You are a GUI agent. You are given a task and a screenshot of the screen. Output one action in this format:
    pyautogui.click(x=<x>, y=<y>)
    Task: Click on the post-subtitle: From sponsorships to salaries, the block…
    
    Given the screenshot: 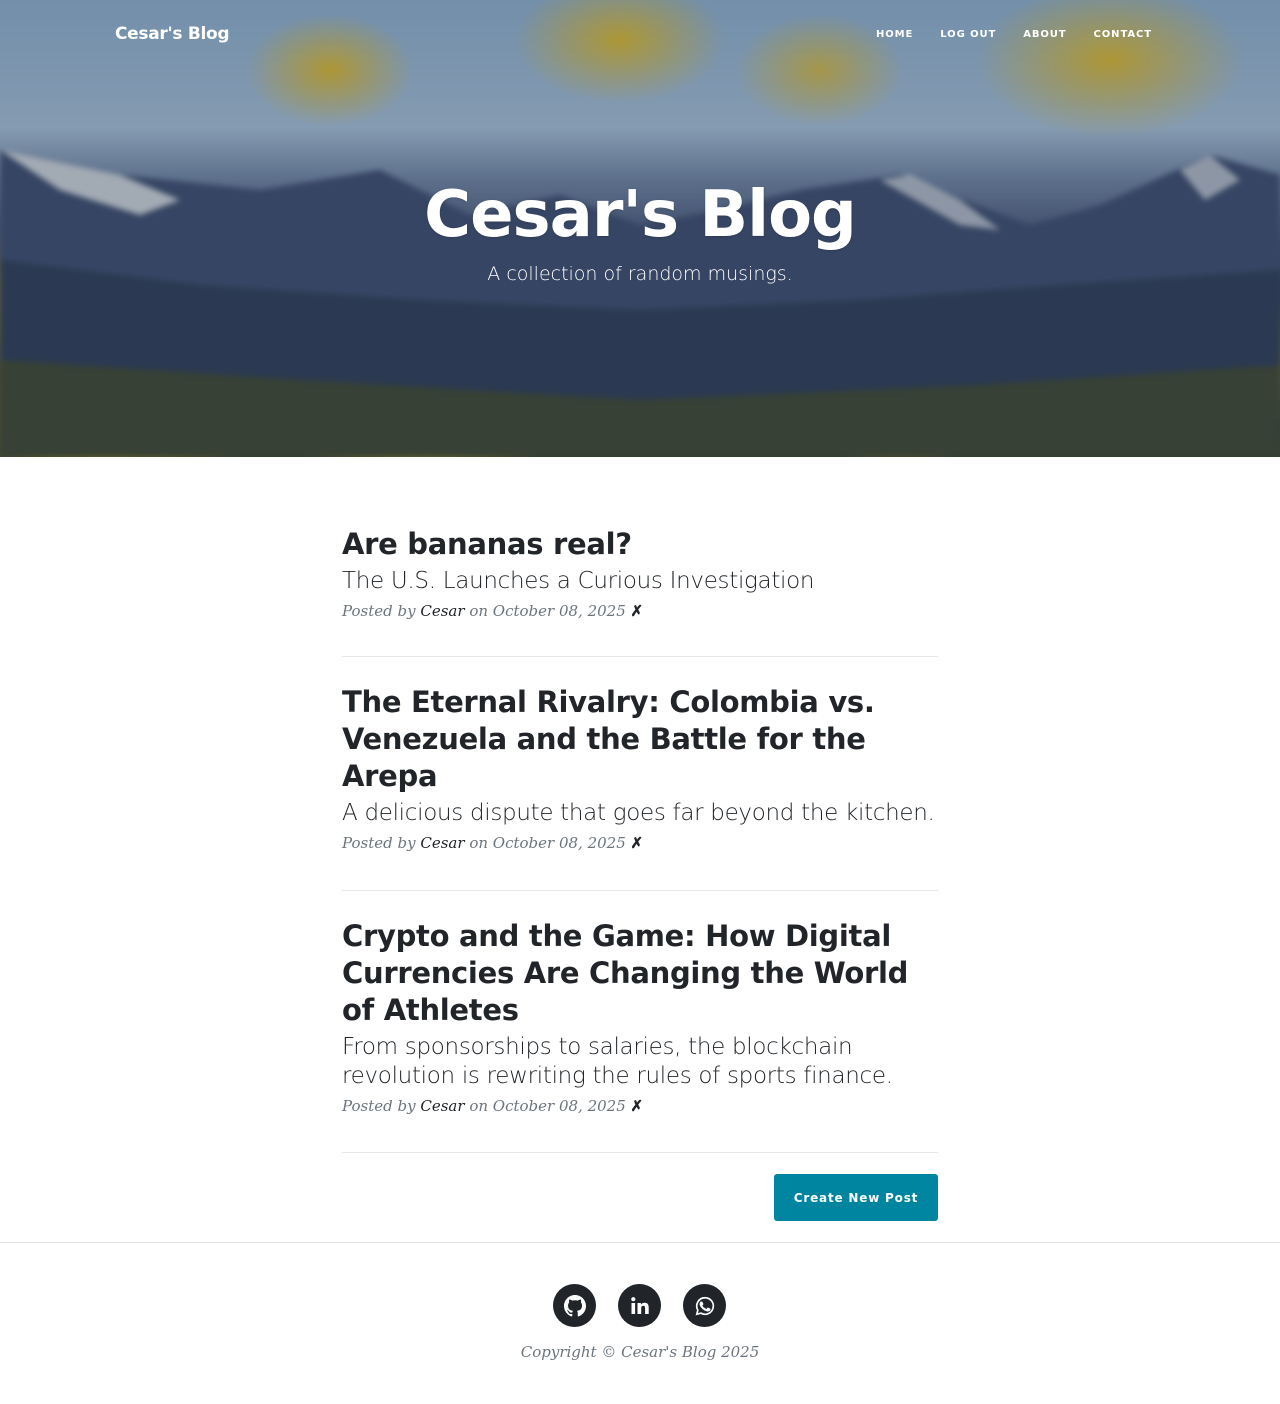 What is the action you would take?
    pyautogui.click(x=617, y=1061)
    